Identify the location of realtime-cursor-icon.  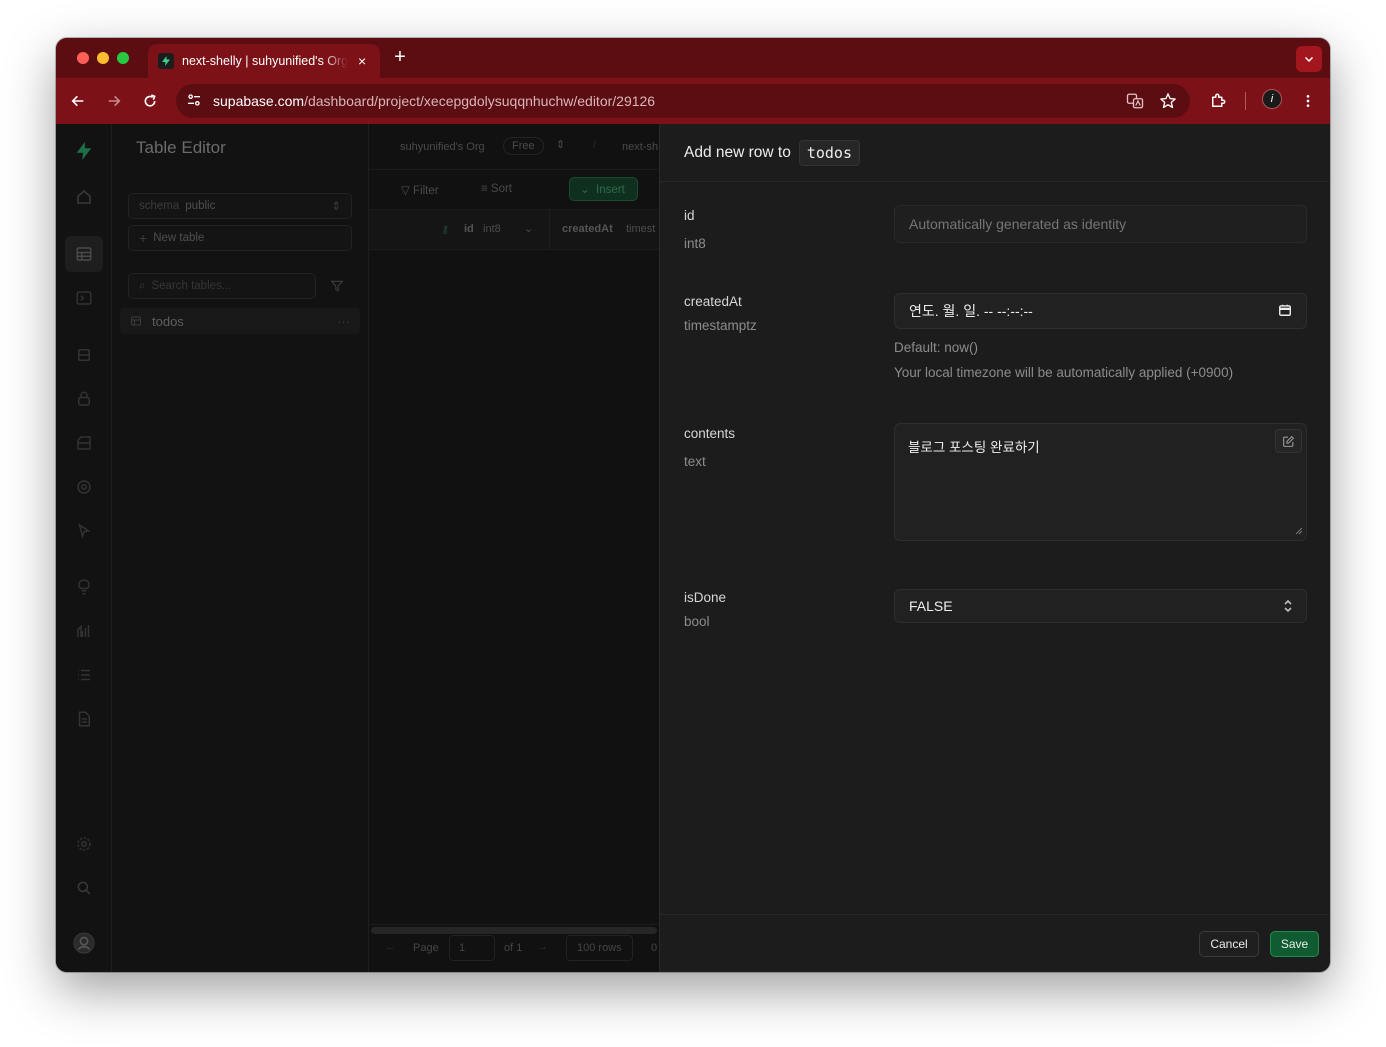
(84, 531).